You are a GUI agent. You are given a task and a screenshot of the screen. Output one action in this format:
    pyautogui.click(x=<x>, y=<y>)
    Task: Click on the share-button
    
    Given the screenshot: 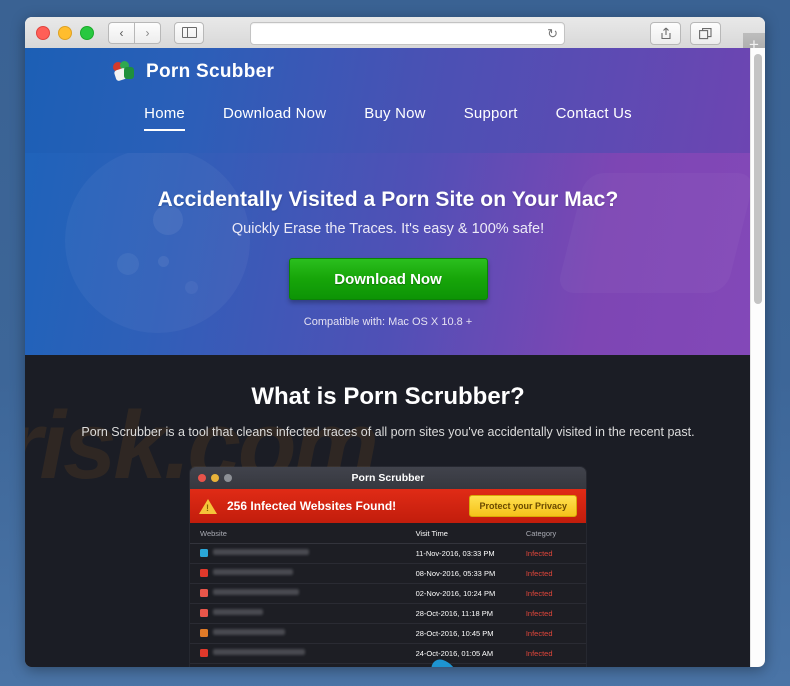 What is the action you would take?
    pyautogui.click(x=665, y=33)
    